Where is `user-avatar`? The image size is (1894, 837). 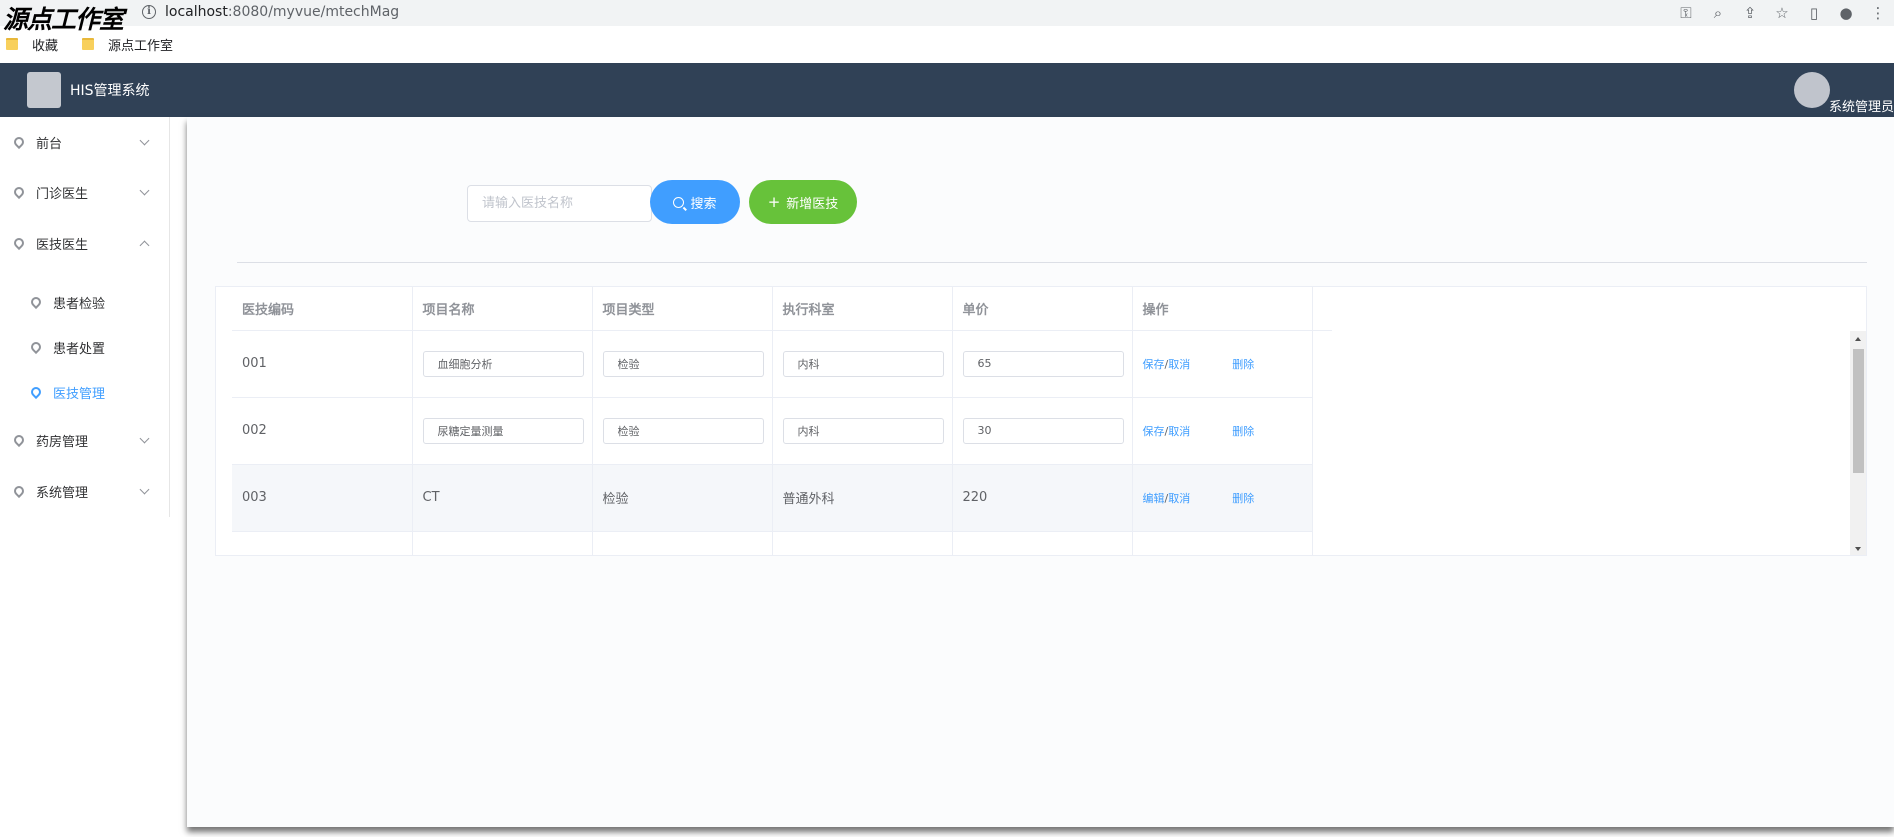
user-avatar is located at coordinates (1812, 90).